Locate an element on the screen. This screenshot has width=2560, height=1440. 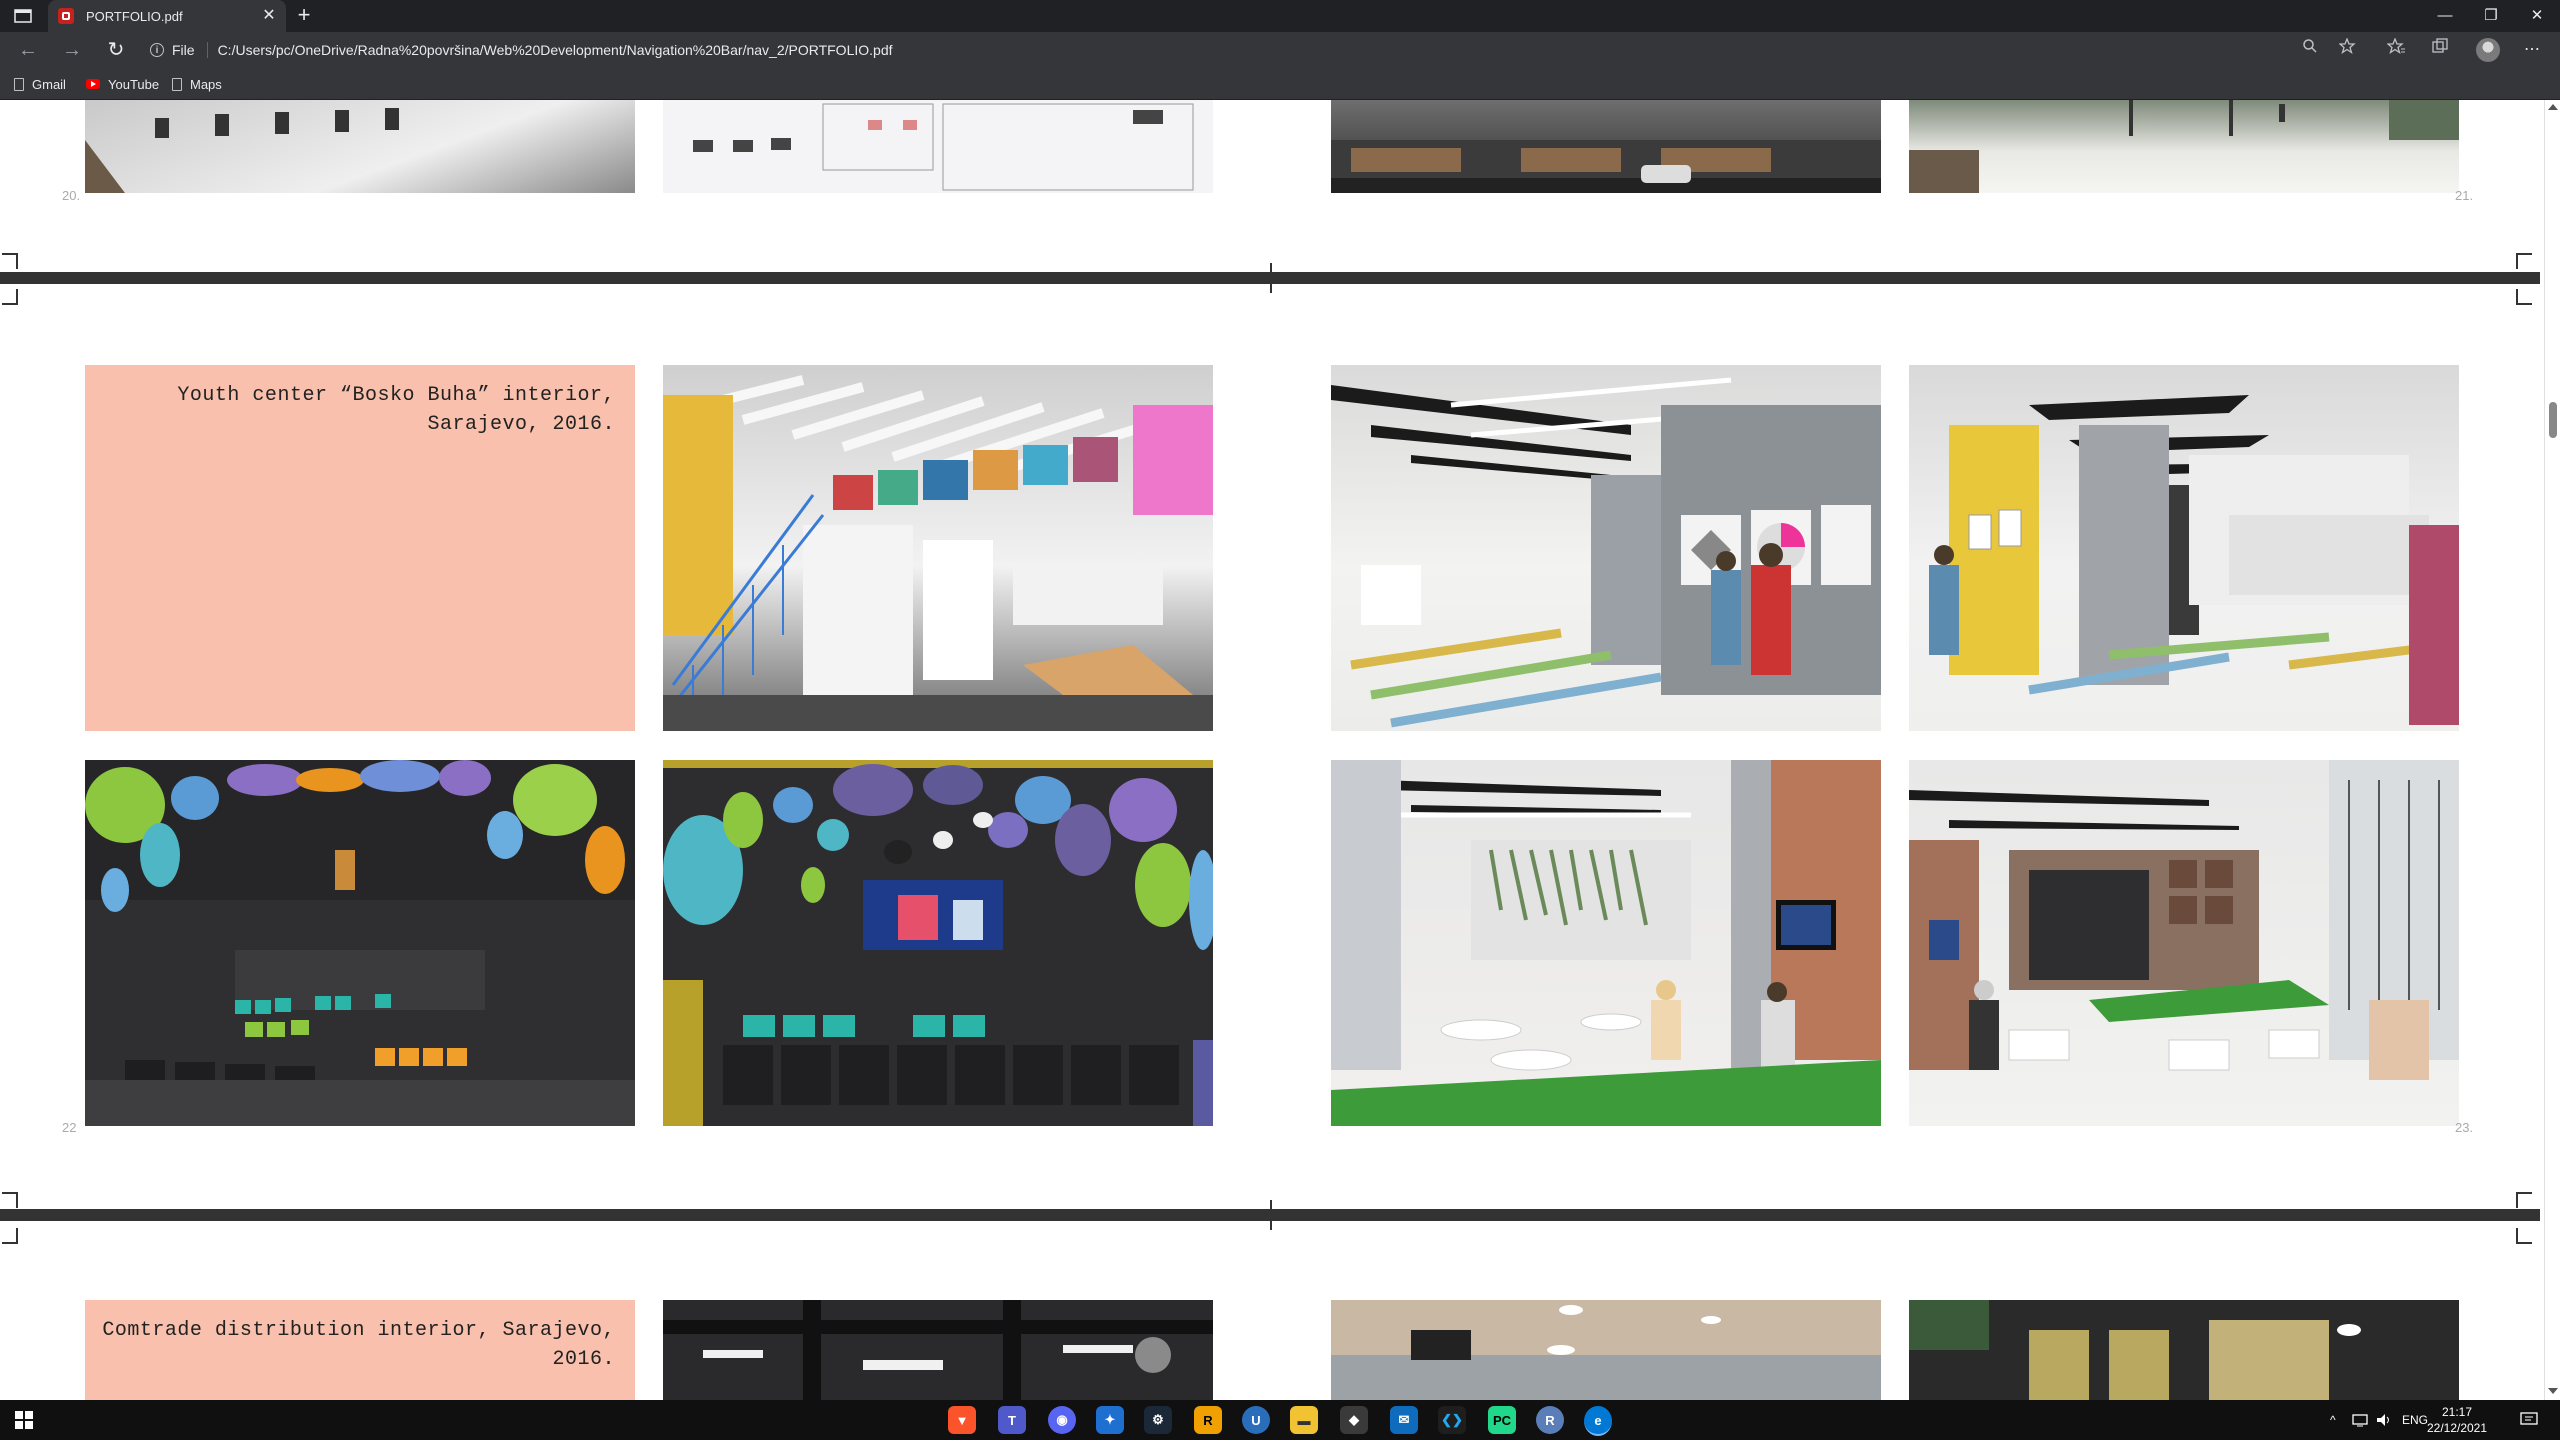
steam-icon: ⚙ is located at coordinates (1158, 1420).